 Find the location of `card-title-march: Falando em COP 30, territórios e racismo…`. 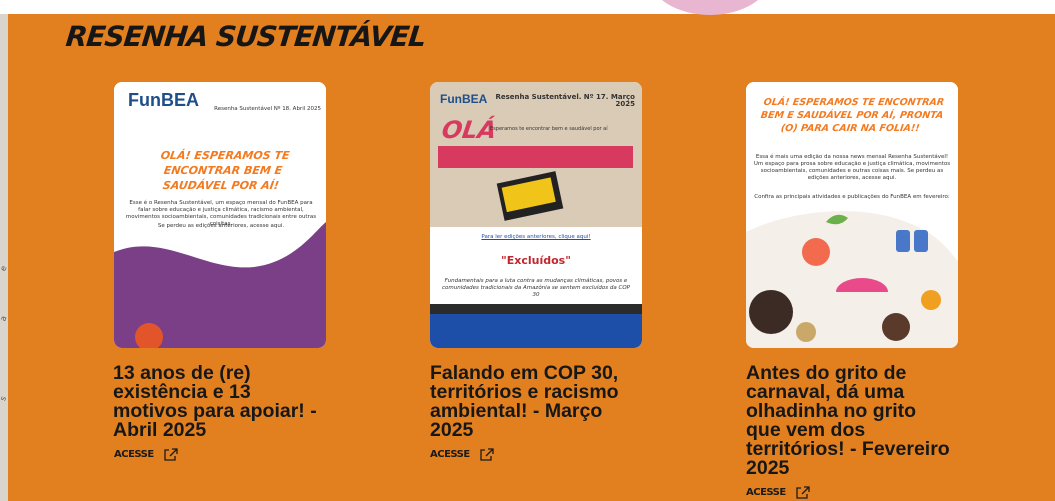

card-title-march: Falando em COP 30, territórios e racismo… is located at coordinates (532, 401).